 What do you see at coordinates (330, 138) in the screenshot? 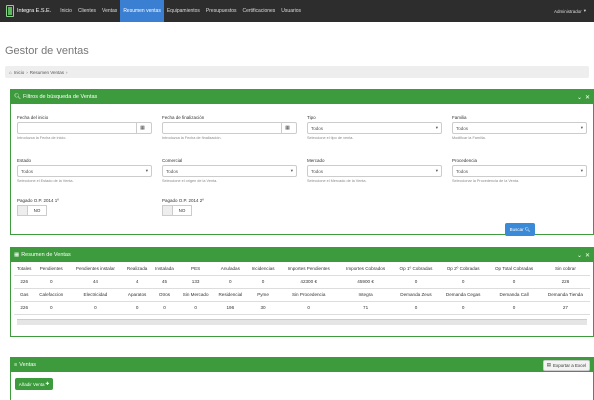
I see `tipo-help: Seleccione el tipo de venta.` at bounding box center [330, 138].